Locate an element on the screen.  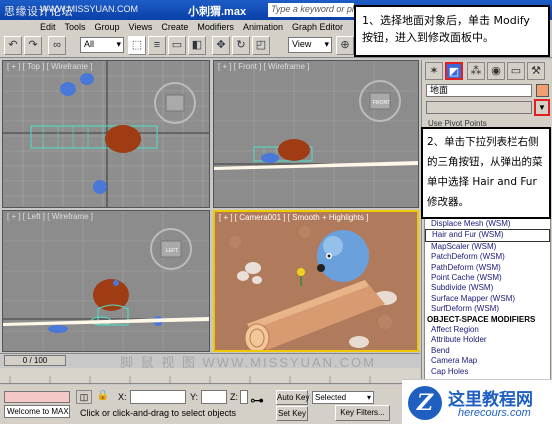
logo-mark-icon: Z is located at coordinates (425, 403).